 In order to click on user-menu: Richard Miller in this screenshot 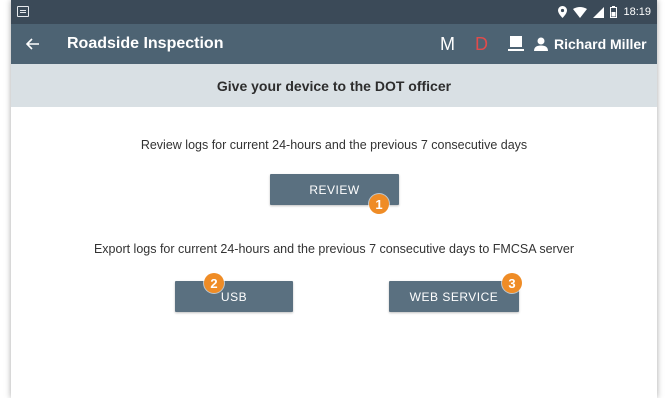, I will do `click(590, 44)`.